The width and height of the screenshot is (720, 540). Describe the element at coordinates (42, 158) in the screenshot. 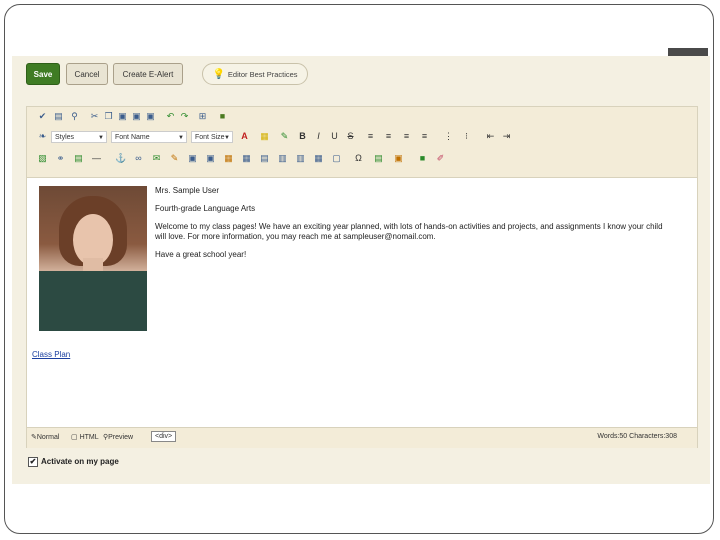

I see `image-icon: ▧` at that location.